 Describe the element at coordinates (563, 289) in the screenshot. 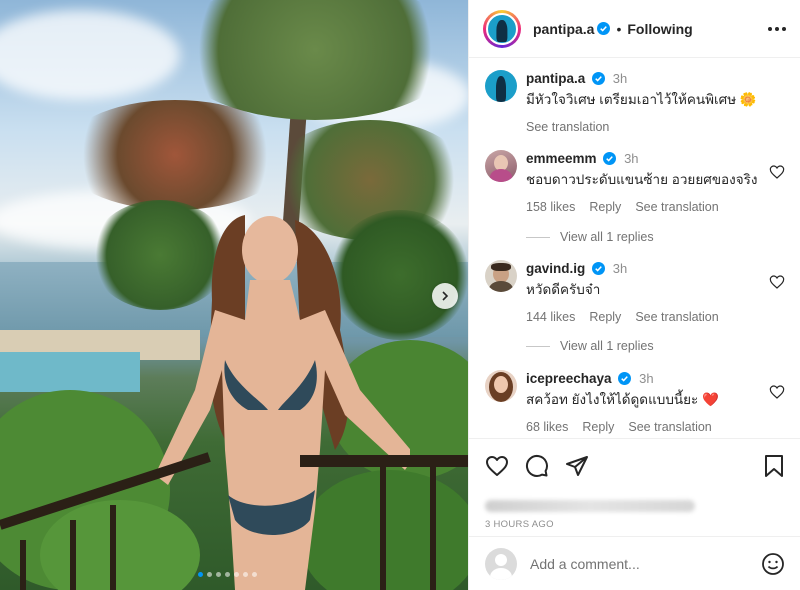

I see `comment-text: หวัดดีครับจ๋า` at that location.